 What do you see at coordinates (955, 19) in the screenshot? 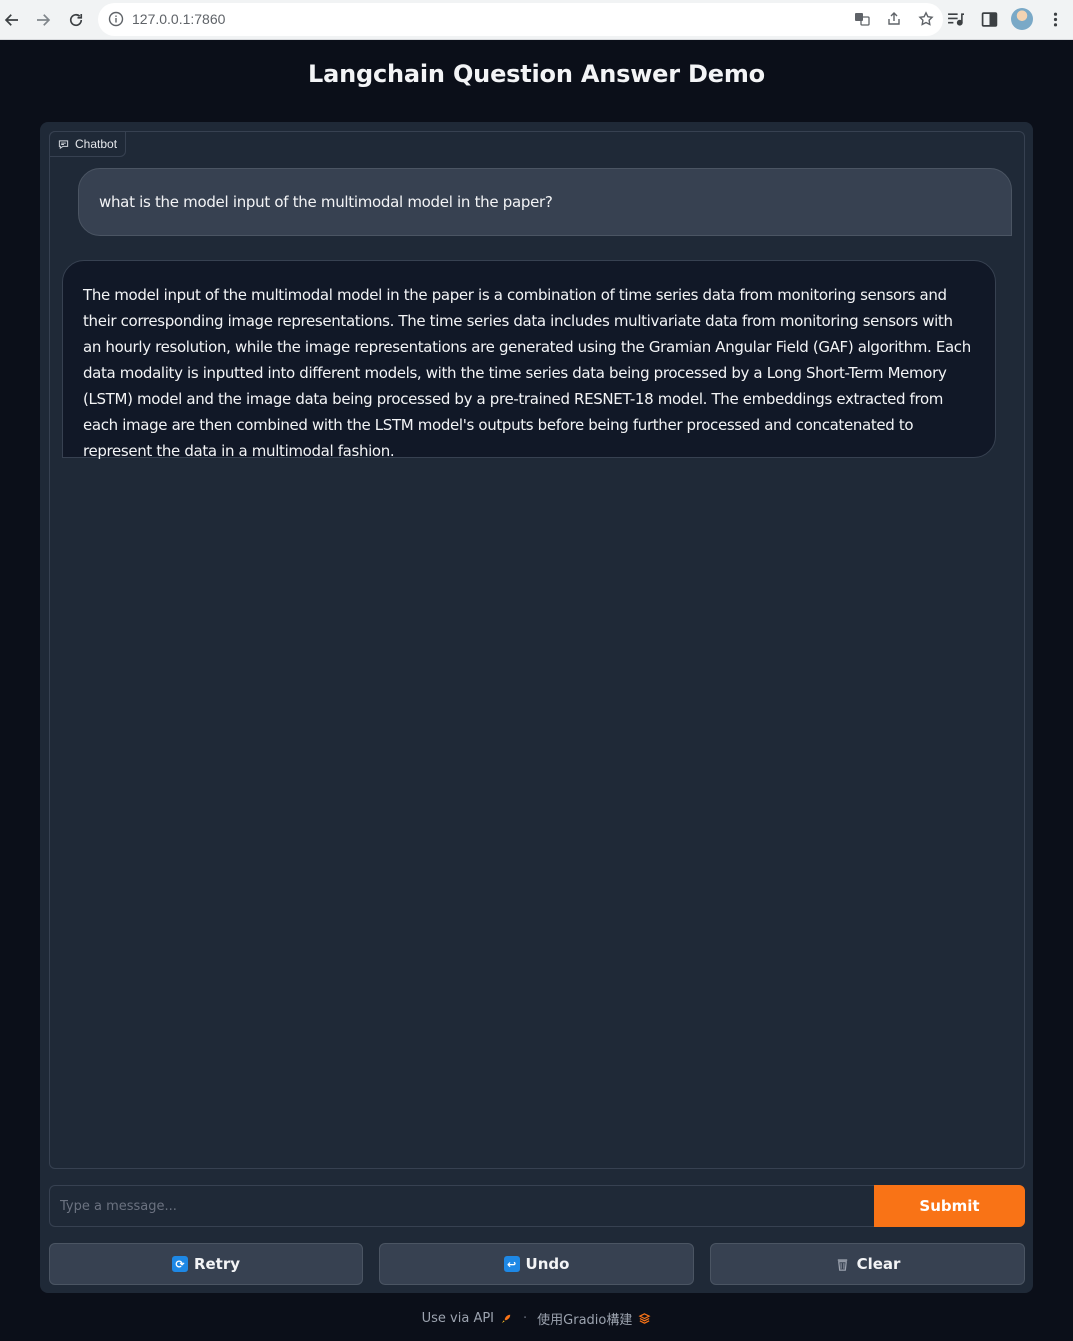
I see `media-control-icon` at bounding box center [955, 19].